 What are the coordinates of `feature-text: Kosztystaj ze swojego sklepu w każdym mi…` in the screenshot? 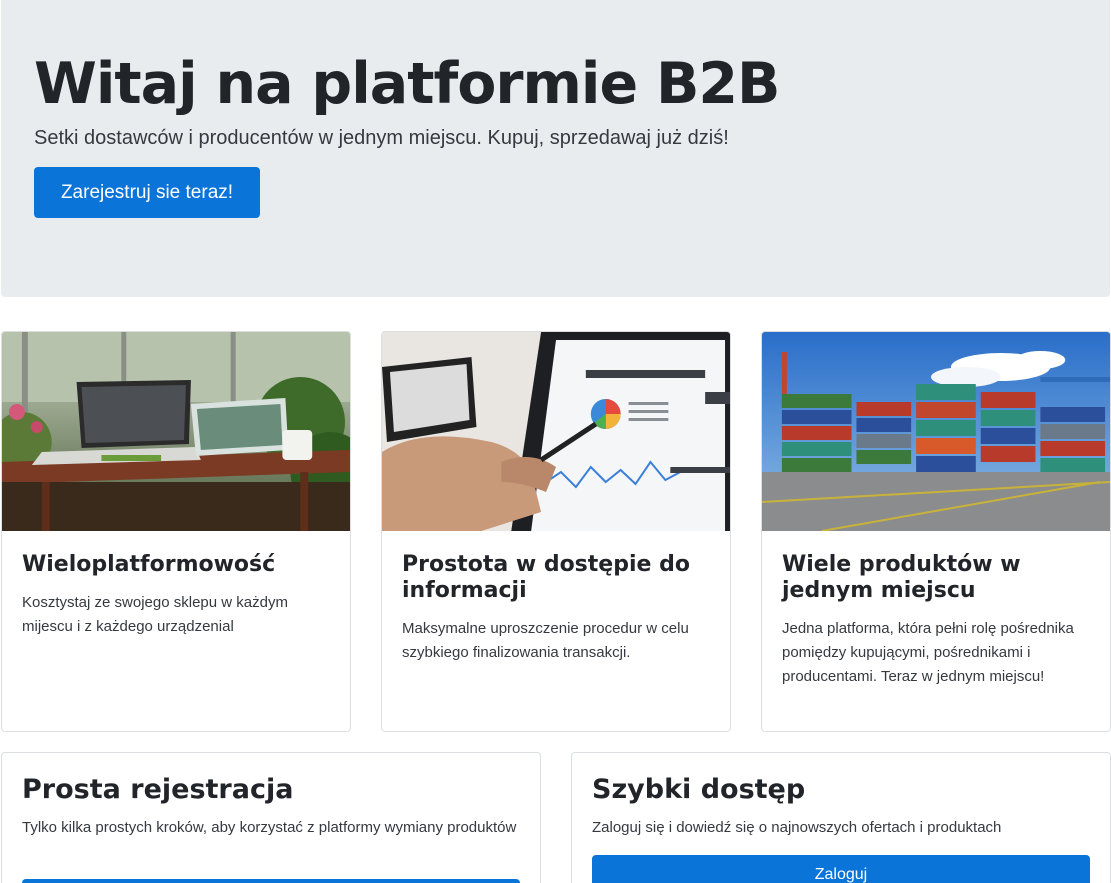 It's located at (155, 614).